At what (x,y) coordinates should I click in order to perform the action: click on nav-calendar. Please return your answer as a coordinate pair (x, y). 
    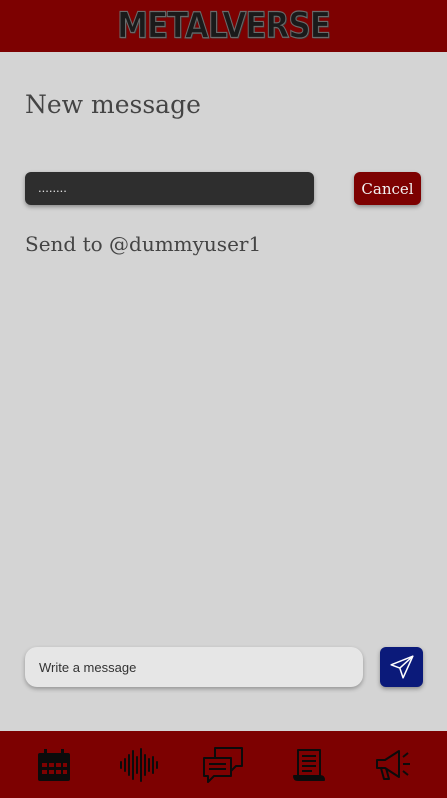
    Looking at the image, I should click on (54, 765).